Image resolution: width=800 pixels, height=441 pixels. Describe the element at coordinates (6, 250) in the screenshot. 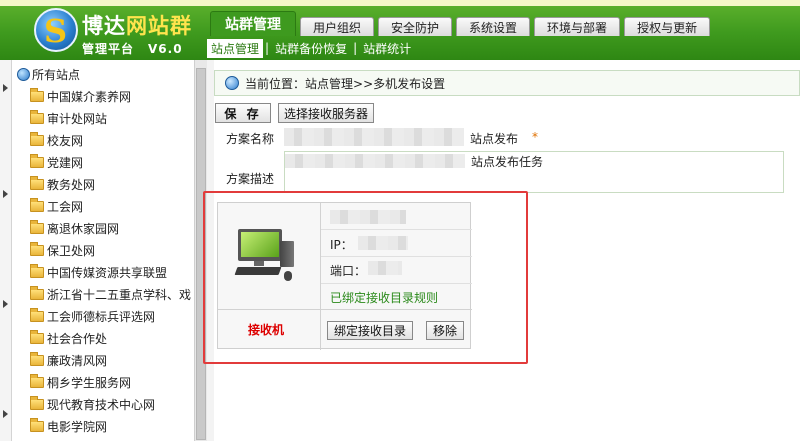

I see `tree-collapse-gutter` at that location.